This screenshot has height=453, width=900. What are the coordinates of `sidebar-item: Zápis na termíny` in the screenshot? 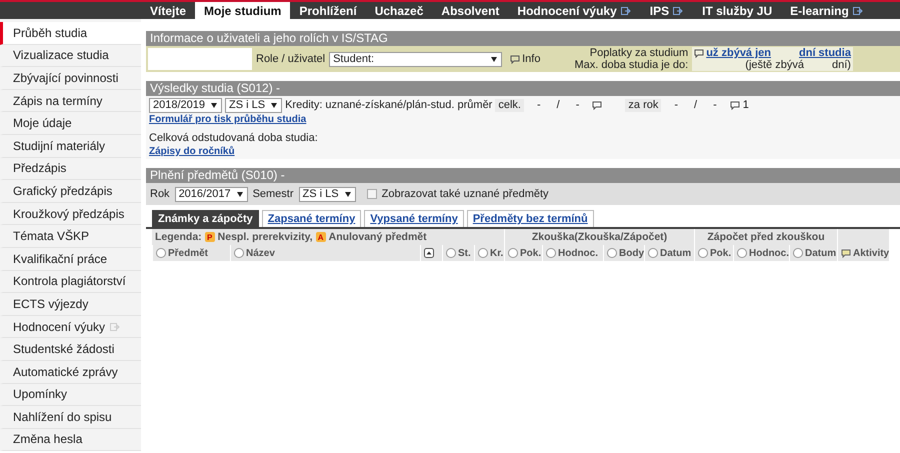 It's located at (70, 101).